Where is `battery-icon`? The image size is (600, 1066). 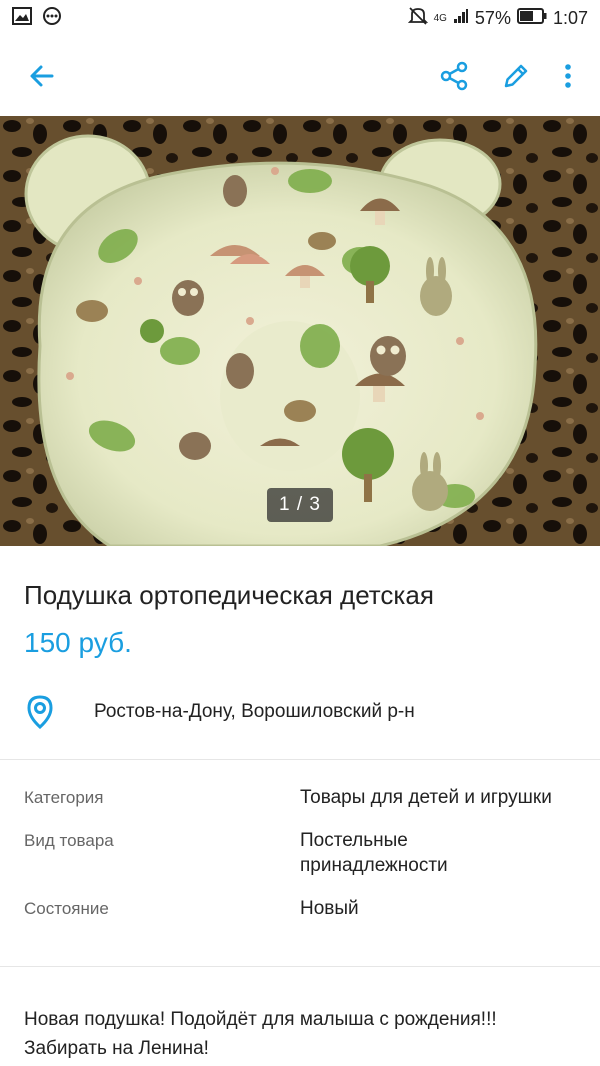
battery-icon is located at coordinates (531, 18).